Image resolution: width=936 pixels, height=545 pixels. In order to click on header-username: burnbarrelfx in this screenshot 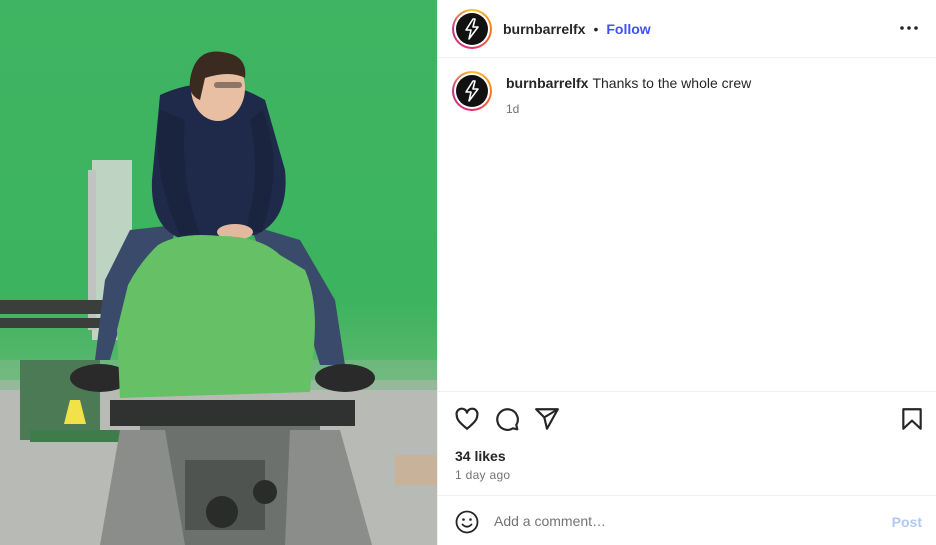, I will do `click(544, 29)`.